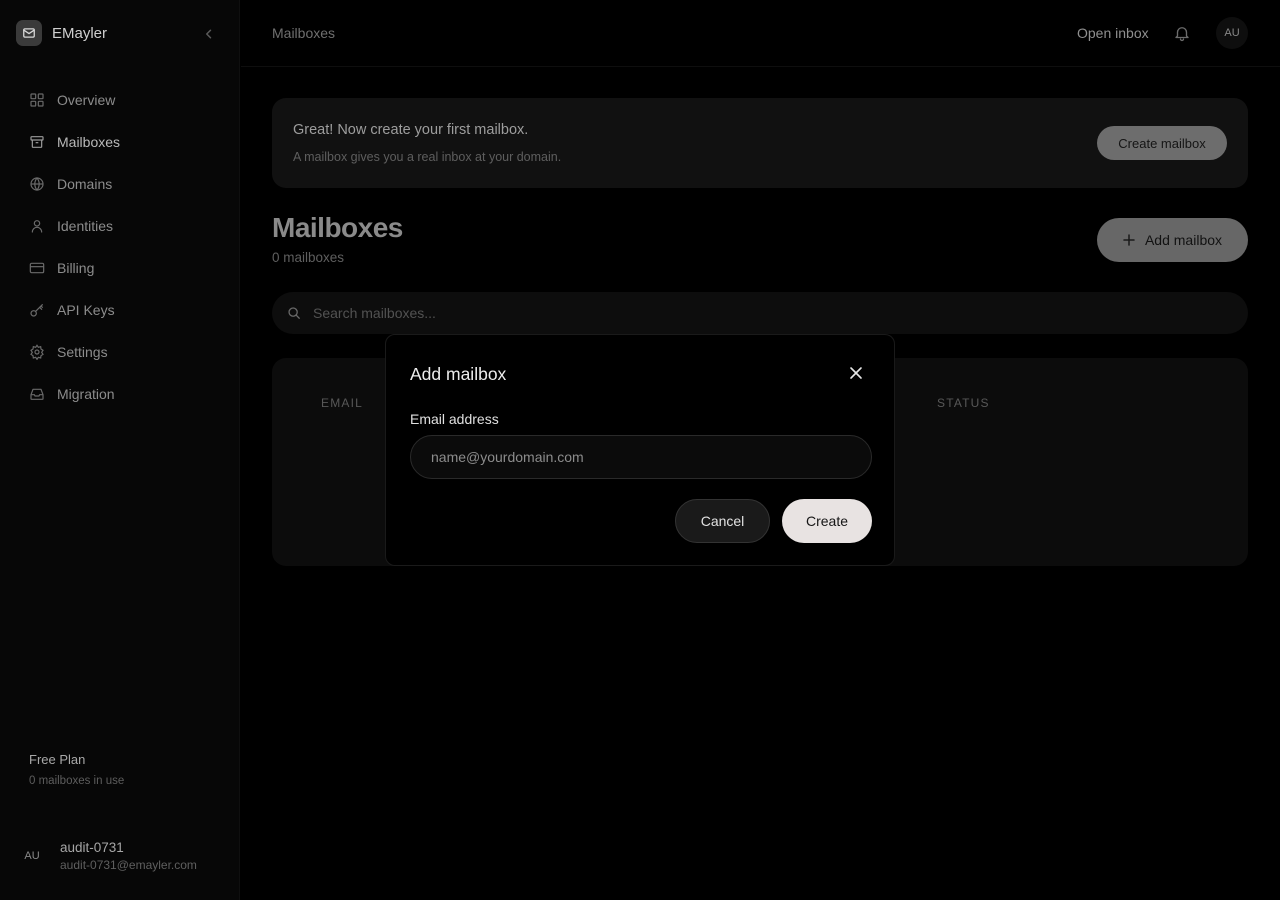 The width and height of the screenshot is (1280, 900). What do you see at coordinates (37, 268) in the screenshot?
I see `credit-card-icon` at bounding box center [37, 268].